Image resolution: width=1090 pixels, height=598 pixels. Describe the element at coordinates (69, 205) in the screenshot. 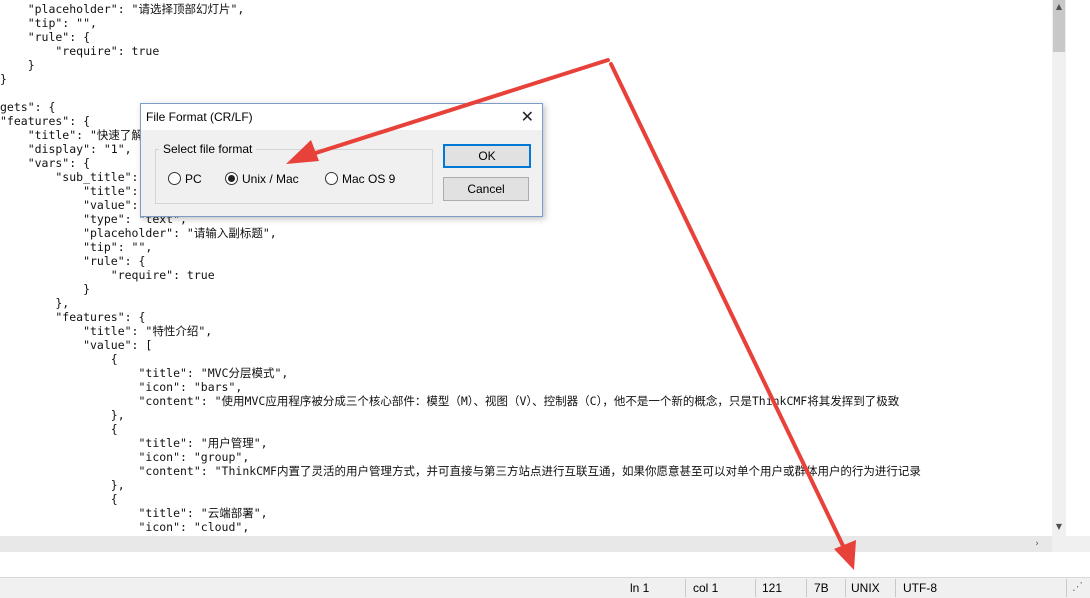

I see `code-line: "value":` at that location.